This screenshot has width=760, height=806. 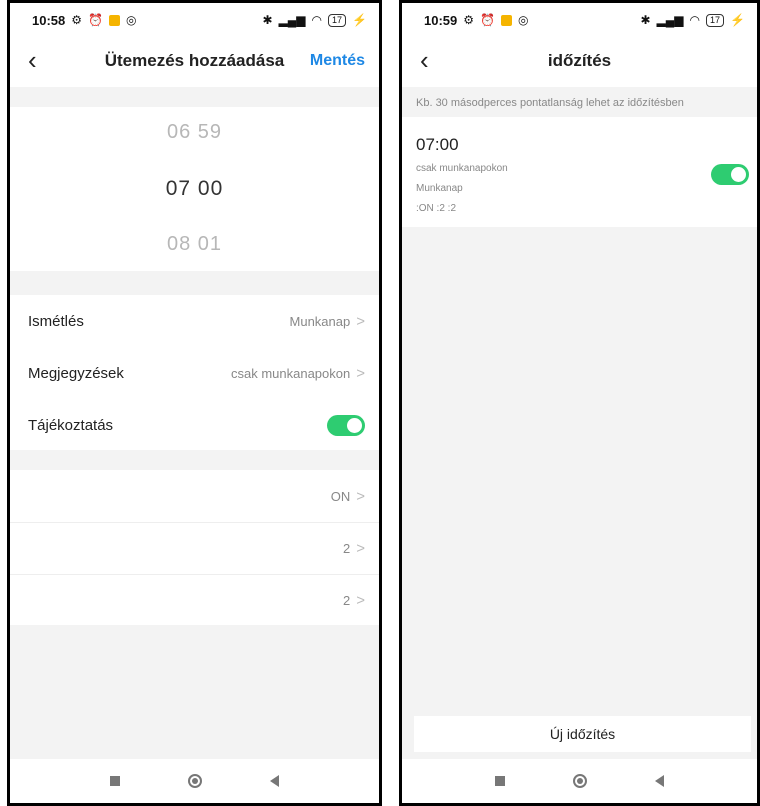 I want to click on page-title: időzítés, so click(x=579, y=60).